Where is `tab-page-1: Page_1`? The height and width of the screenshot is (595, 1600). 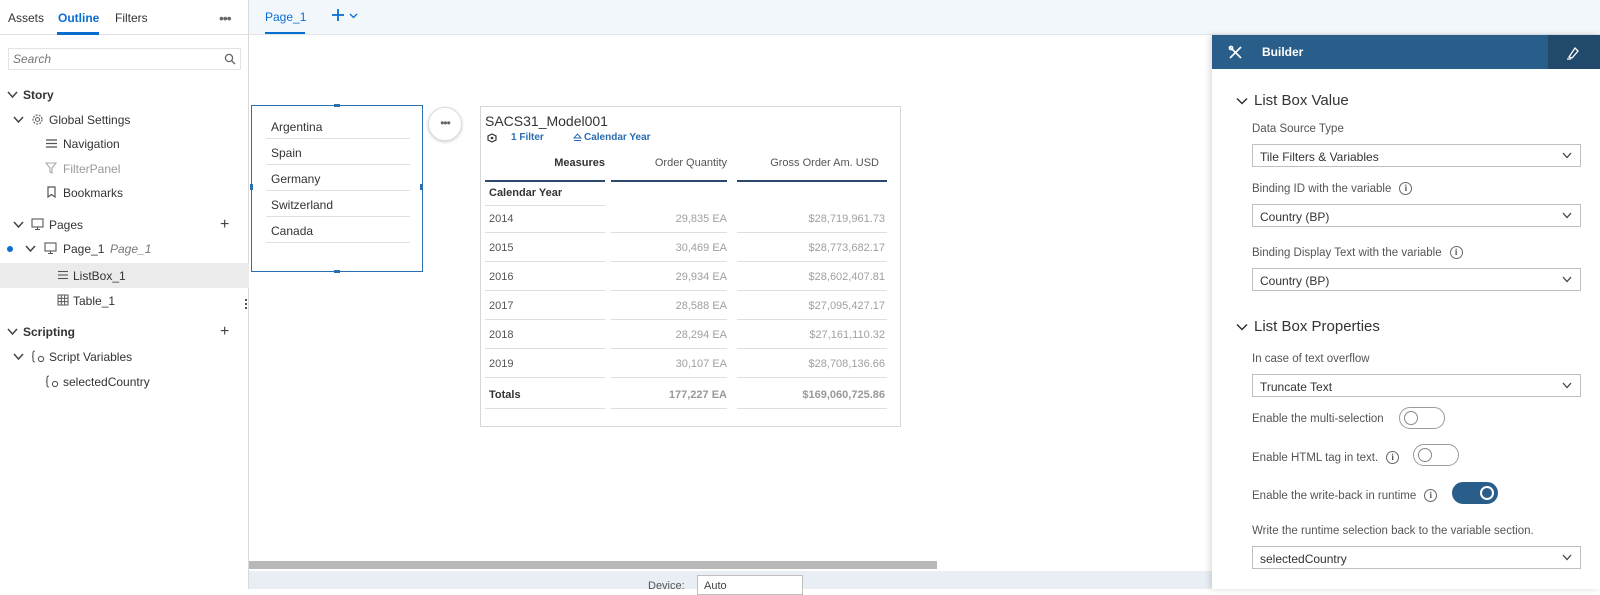
tab-page-1: Page_1 is located at coordinates (285, 17).